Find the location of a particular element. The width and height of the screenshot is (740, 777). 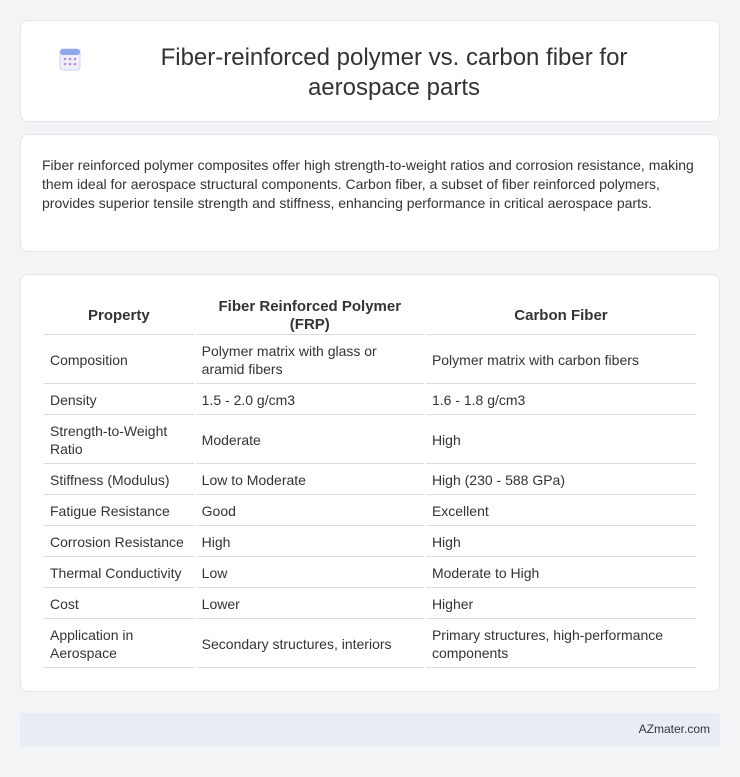

row-property: Stiffness (Modulus) is located at coordinates (119, 480).